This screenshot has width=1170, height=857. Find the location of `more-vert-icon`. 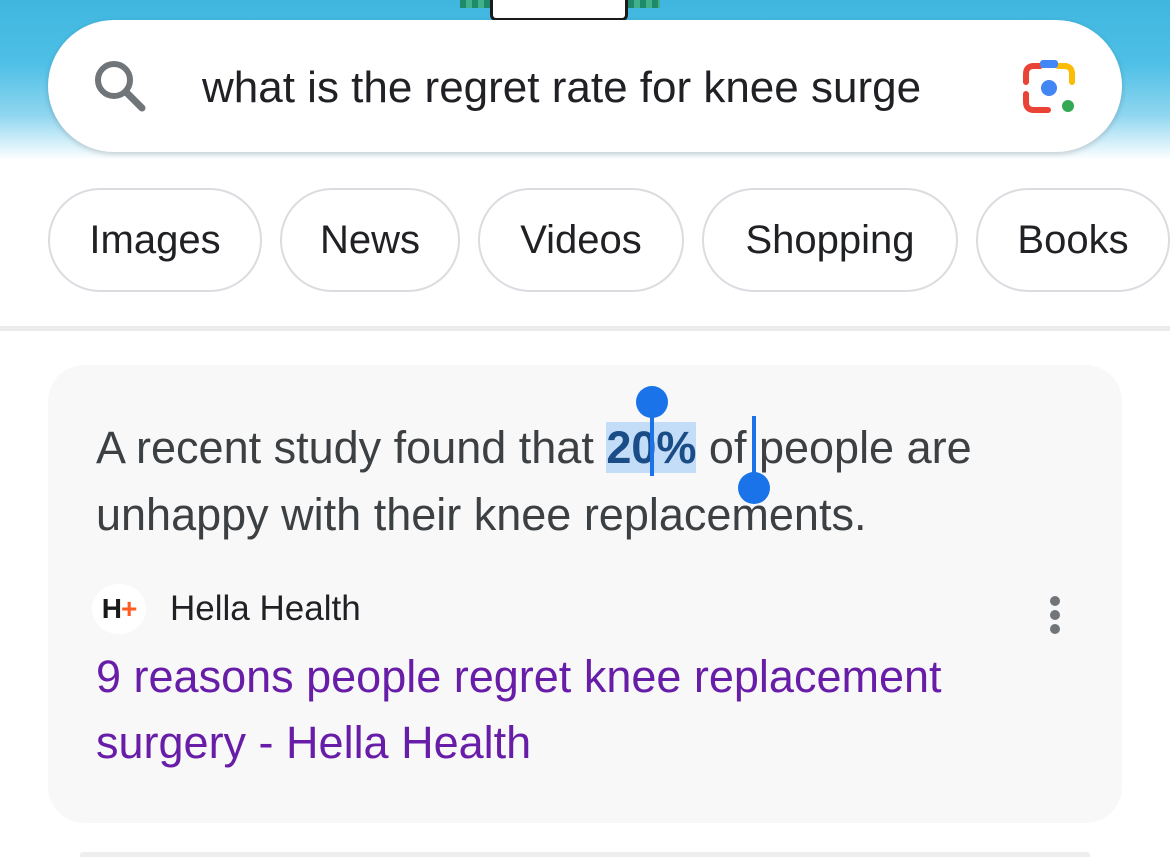

more-vert-icon is located at coordinates (1056, 615).